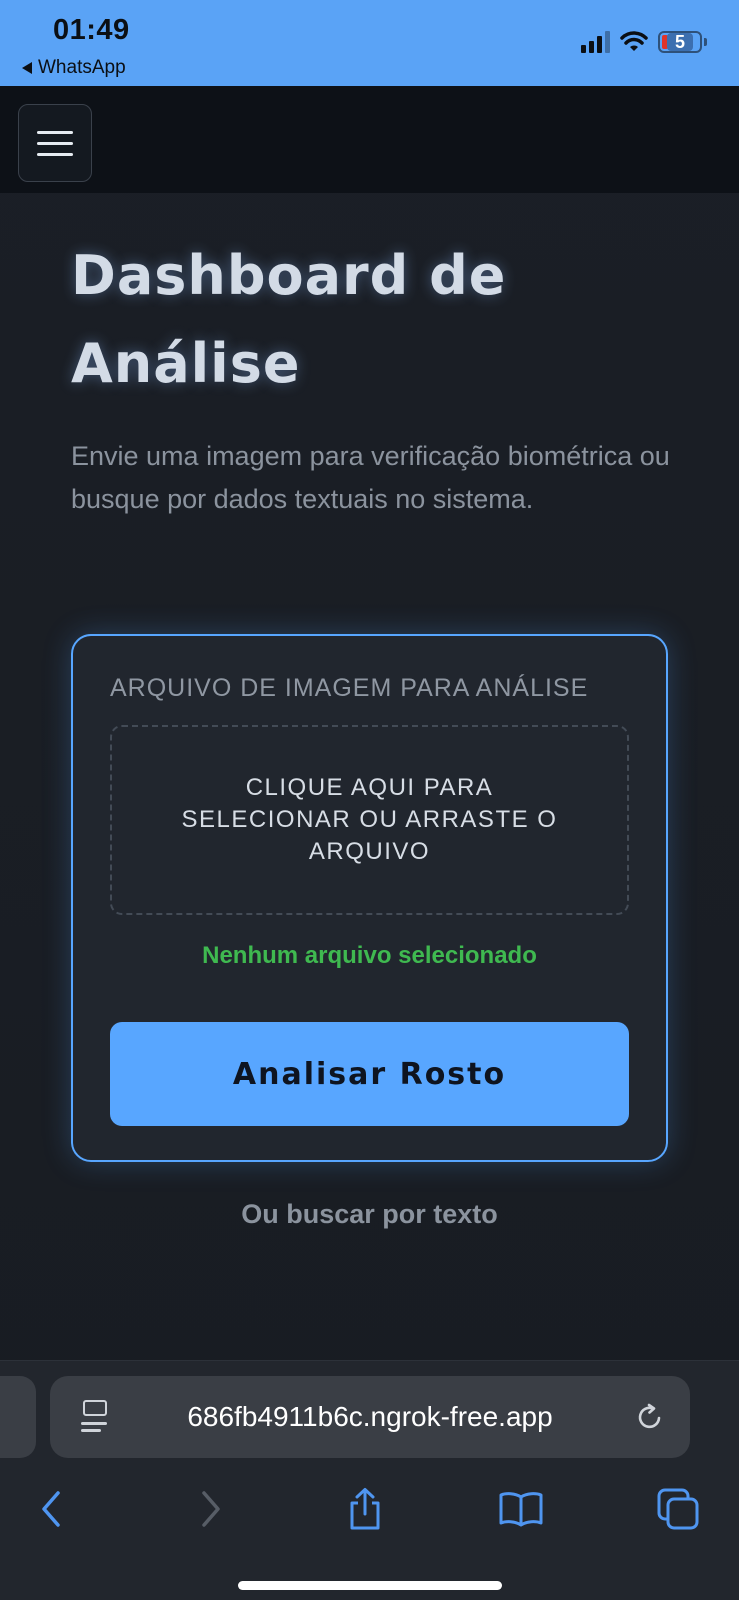  I want to click on file-status: Nenhum arquivo selecionado, so click(369, 955).